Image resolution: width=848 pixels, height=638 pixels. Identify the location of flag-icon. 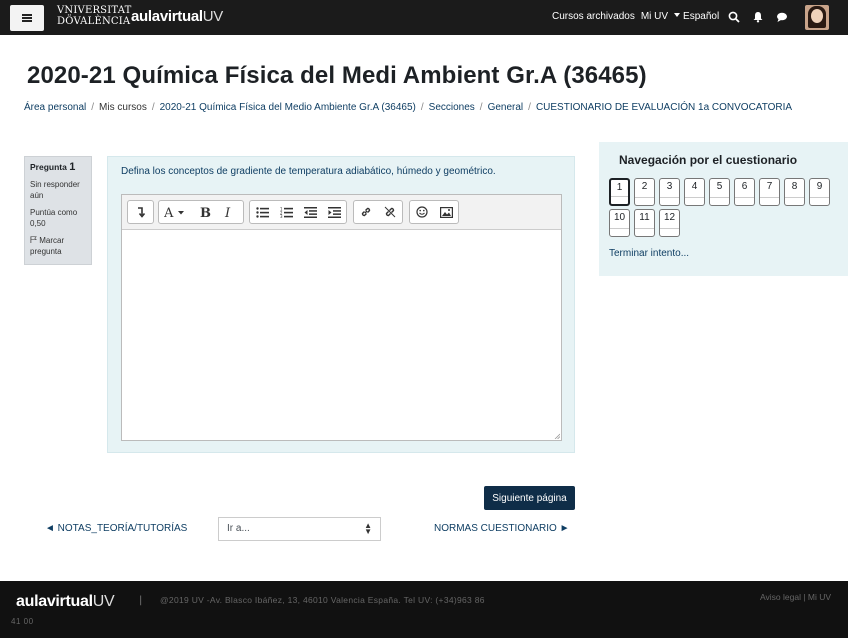
(33, 239).